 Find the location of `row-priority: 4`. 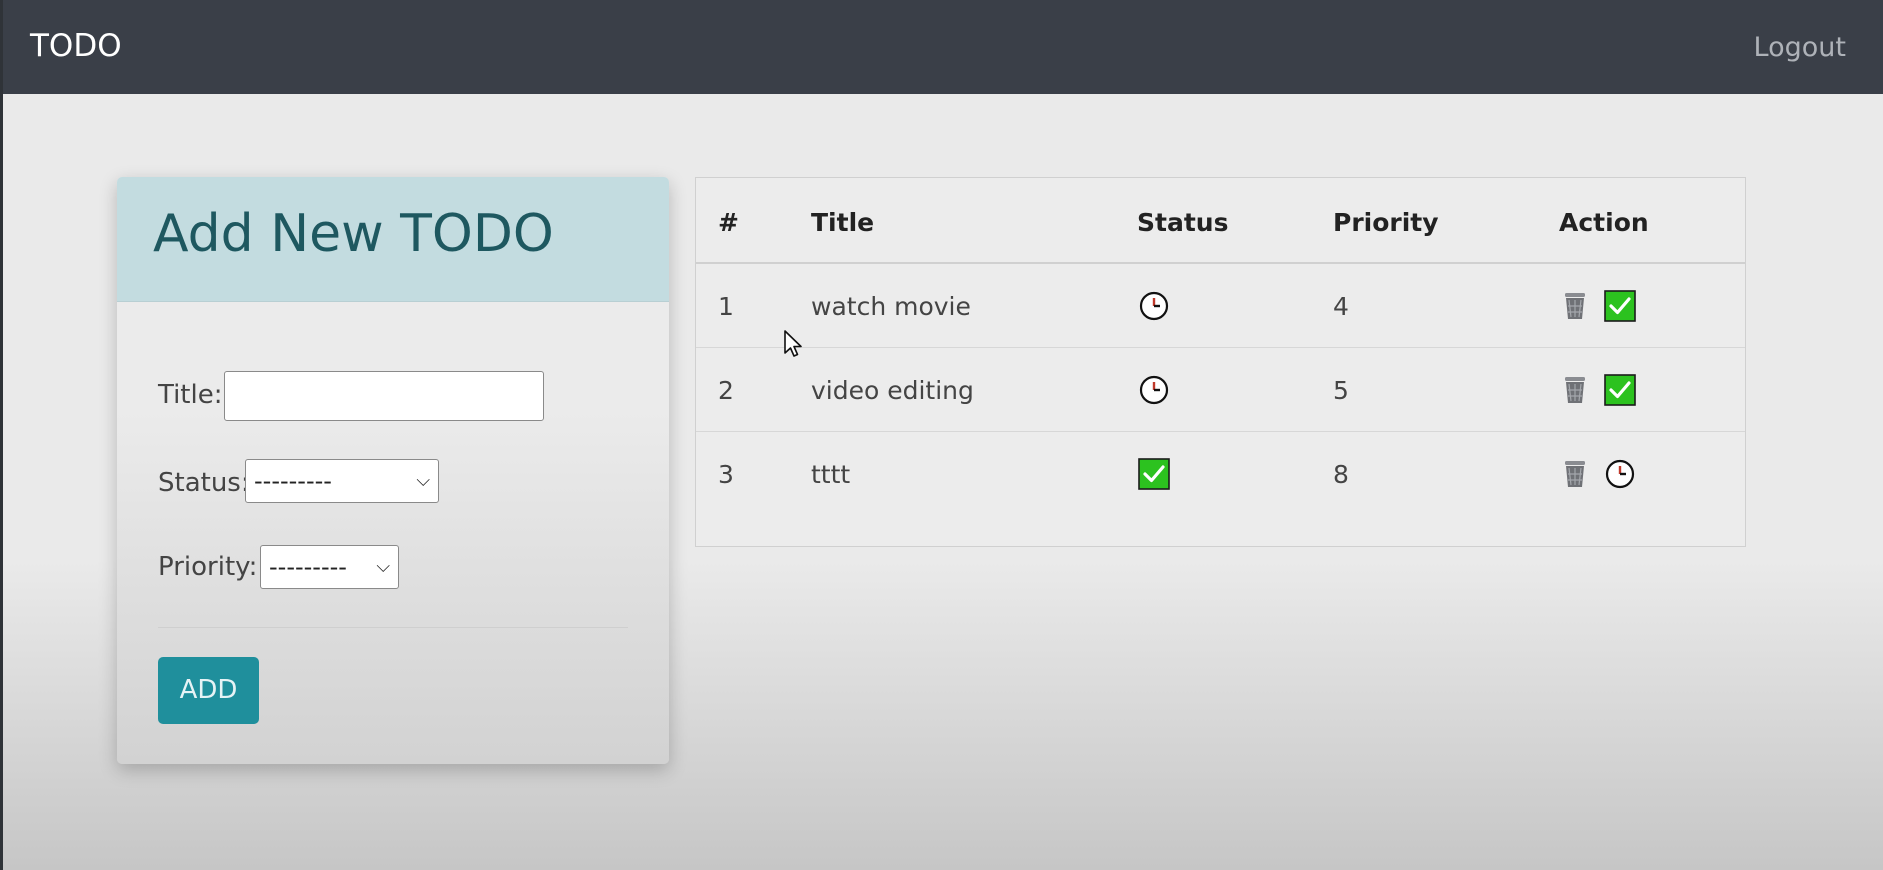

row-priority: 4 is located at coordinates (1341, 306).